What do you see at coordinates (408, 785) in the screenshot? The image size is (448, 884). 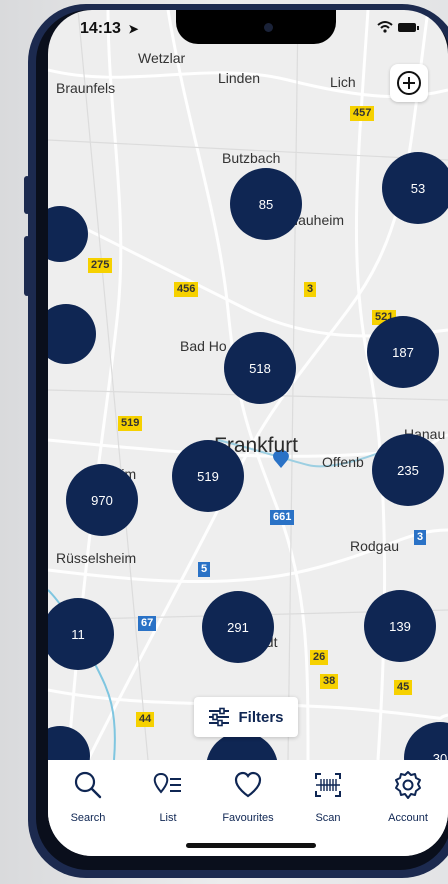 I see `gear-icon` at bounding box center [408, 785].